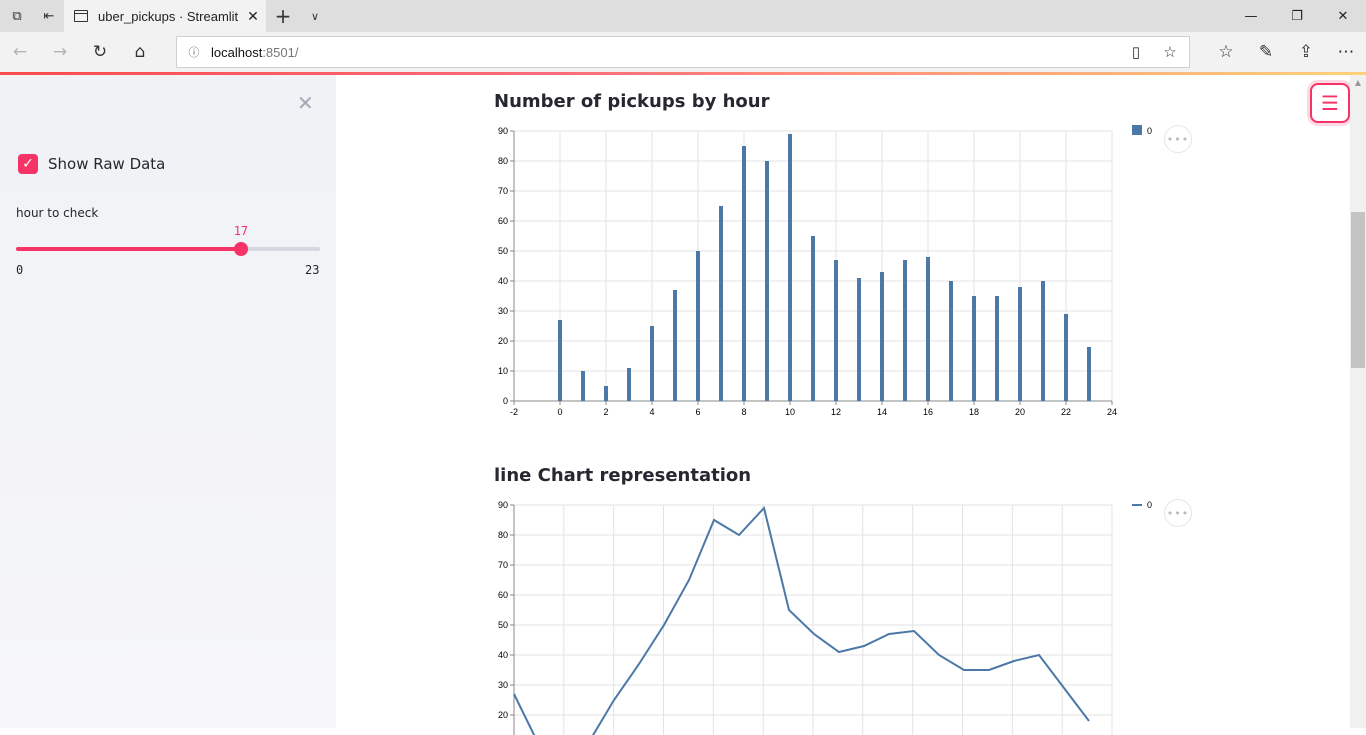 The height and width of the screenshot is (735, 1366). I want to click on sidebar-close-icon: ✕, so click(305, 103).